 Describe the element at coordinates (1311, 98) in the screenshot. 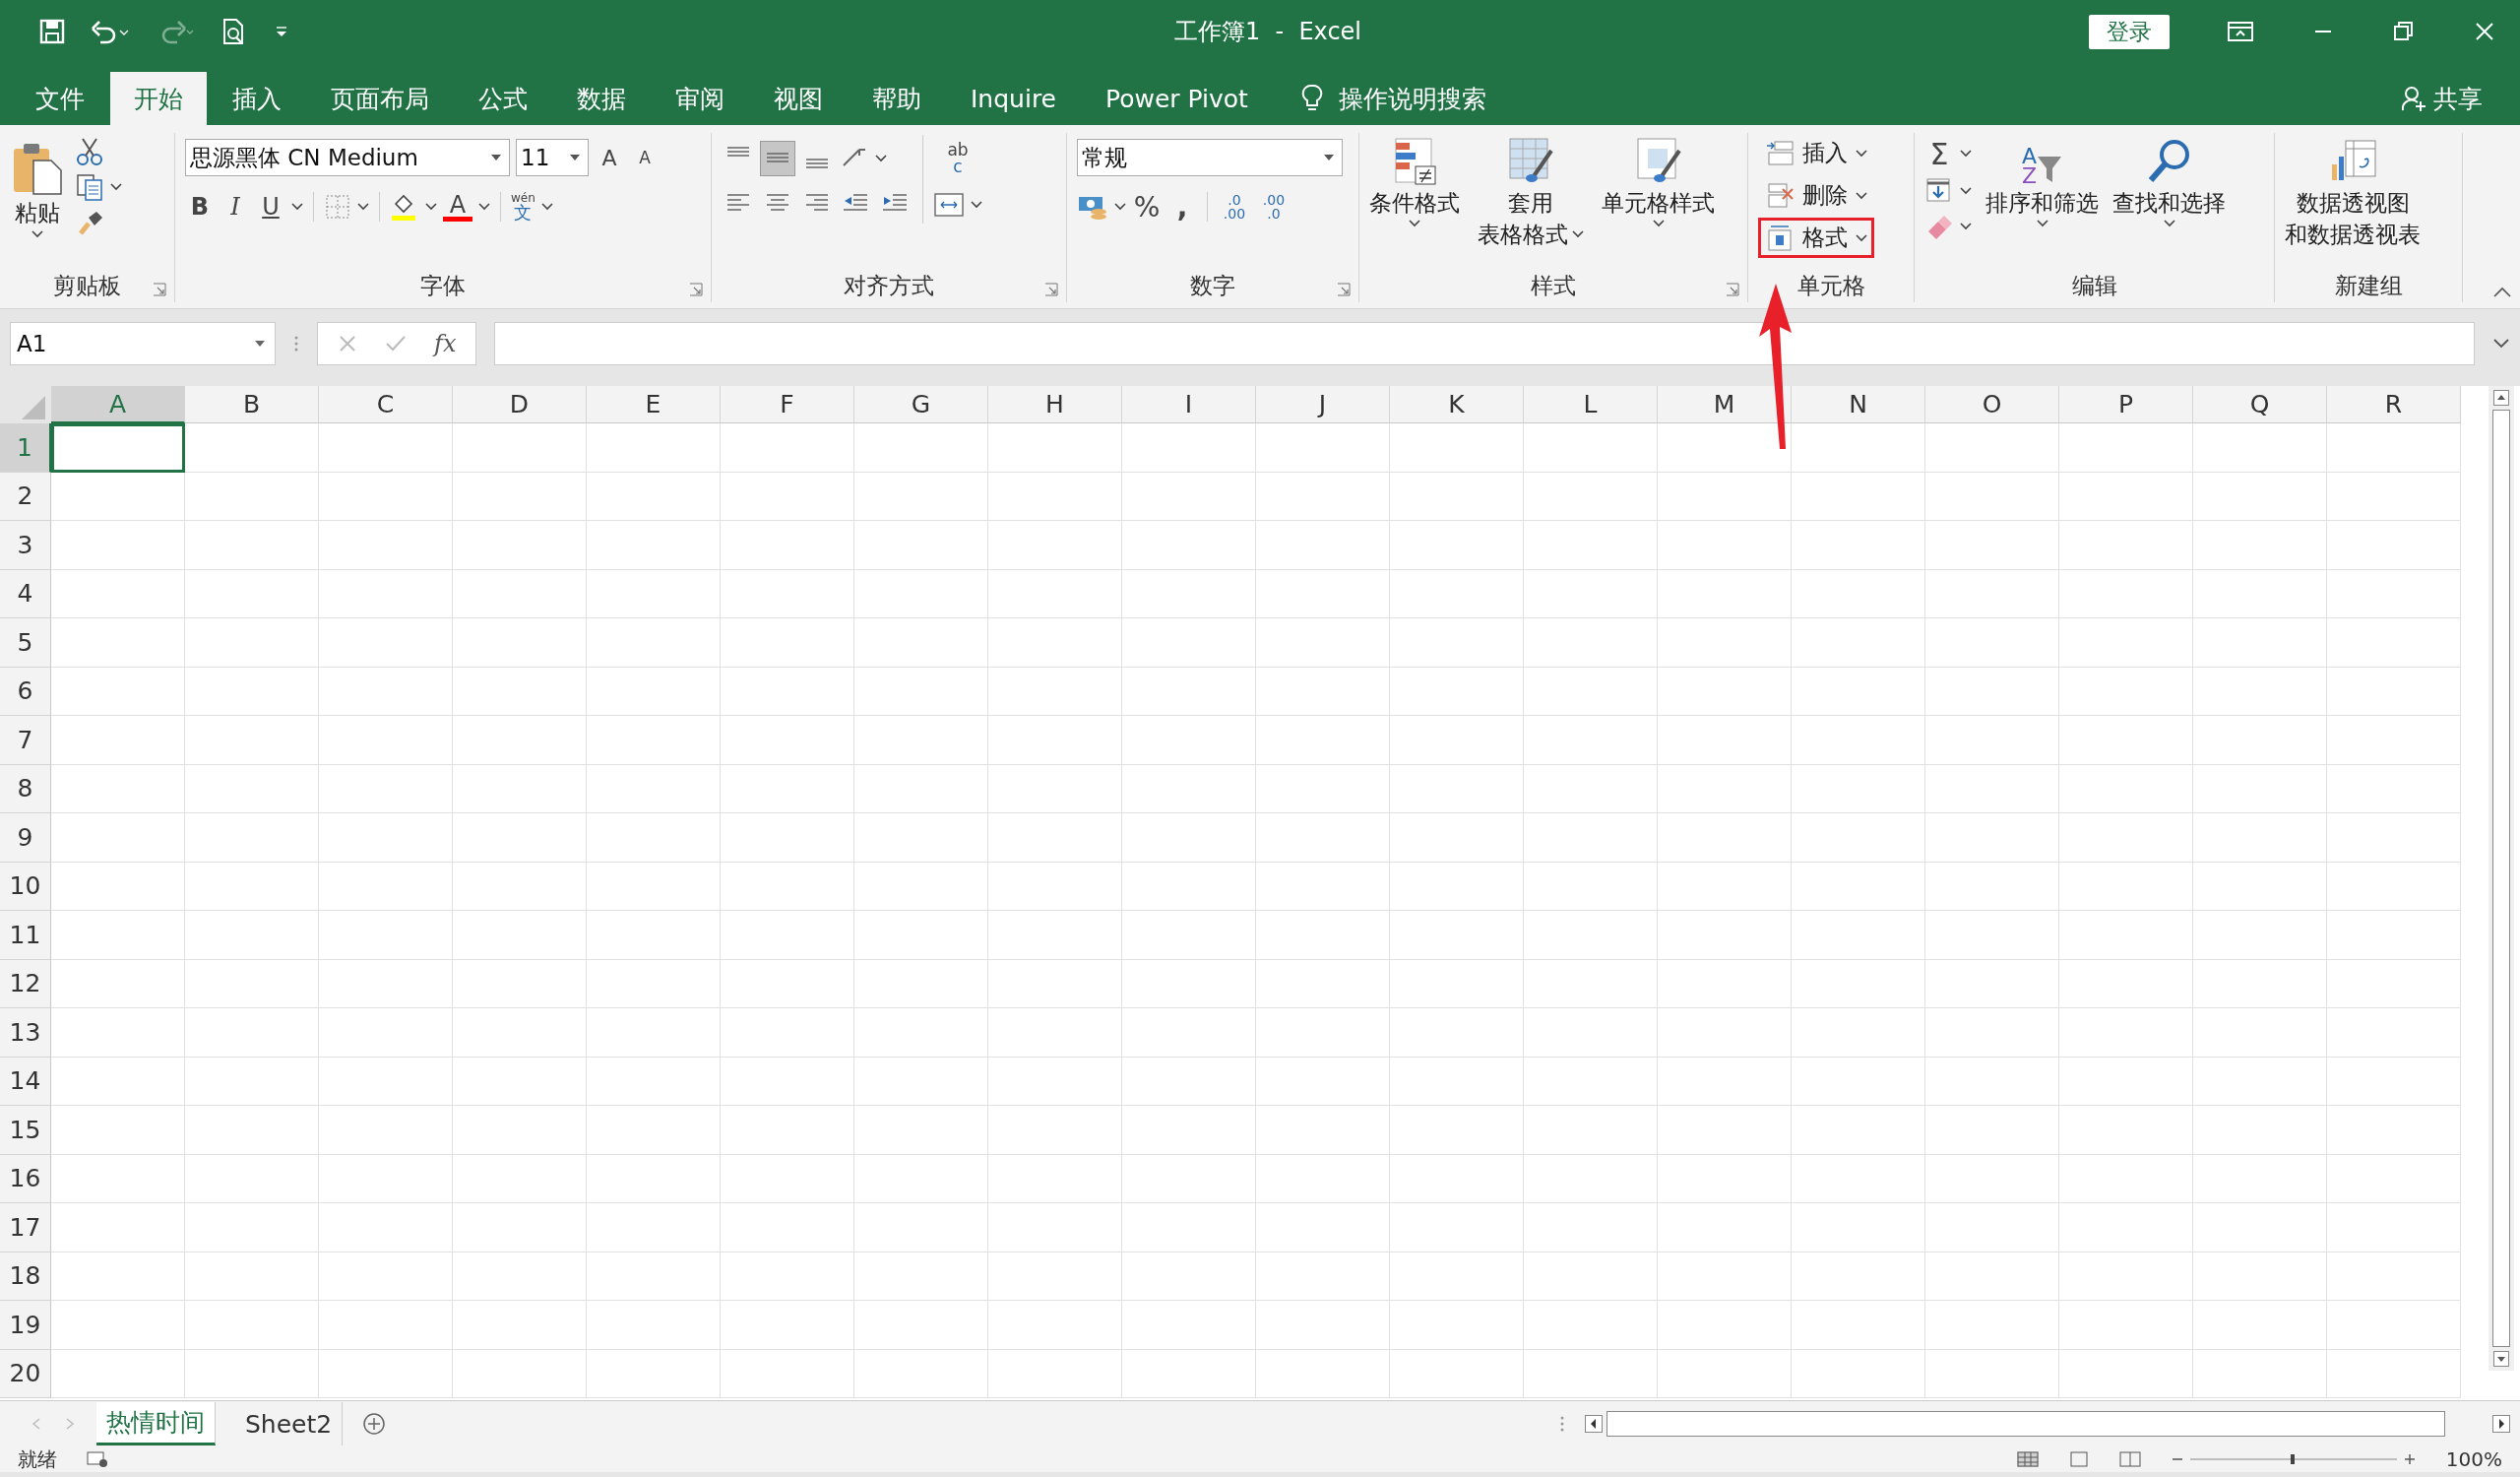

I see `lightbulb-icon` at that location.